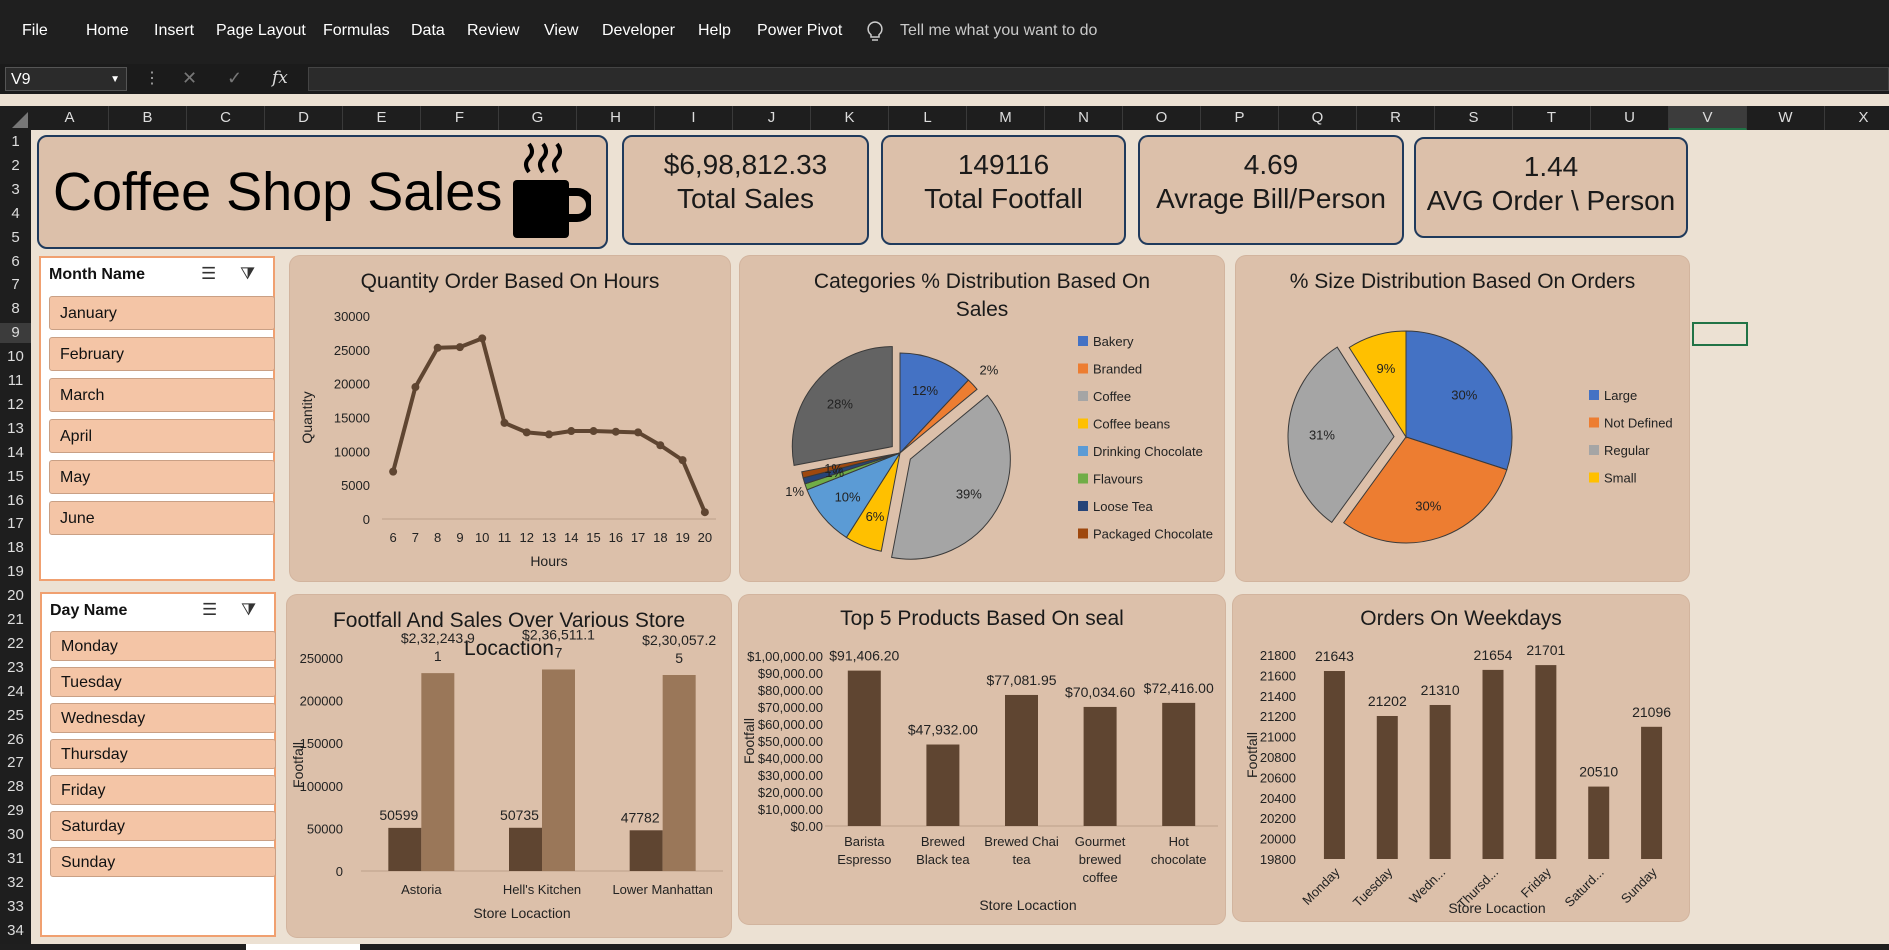  What do you see at coordinates (163, 790) in the screenshot?
I see `slicer-item-friday: Friday` at bounding box center [163, 790].